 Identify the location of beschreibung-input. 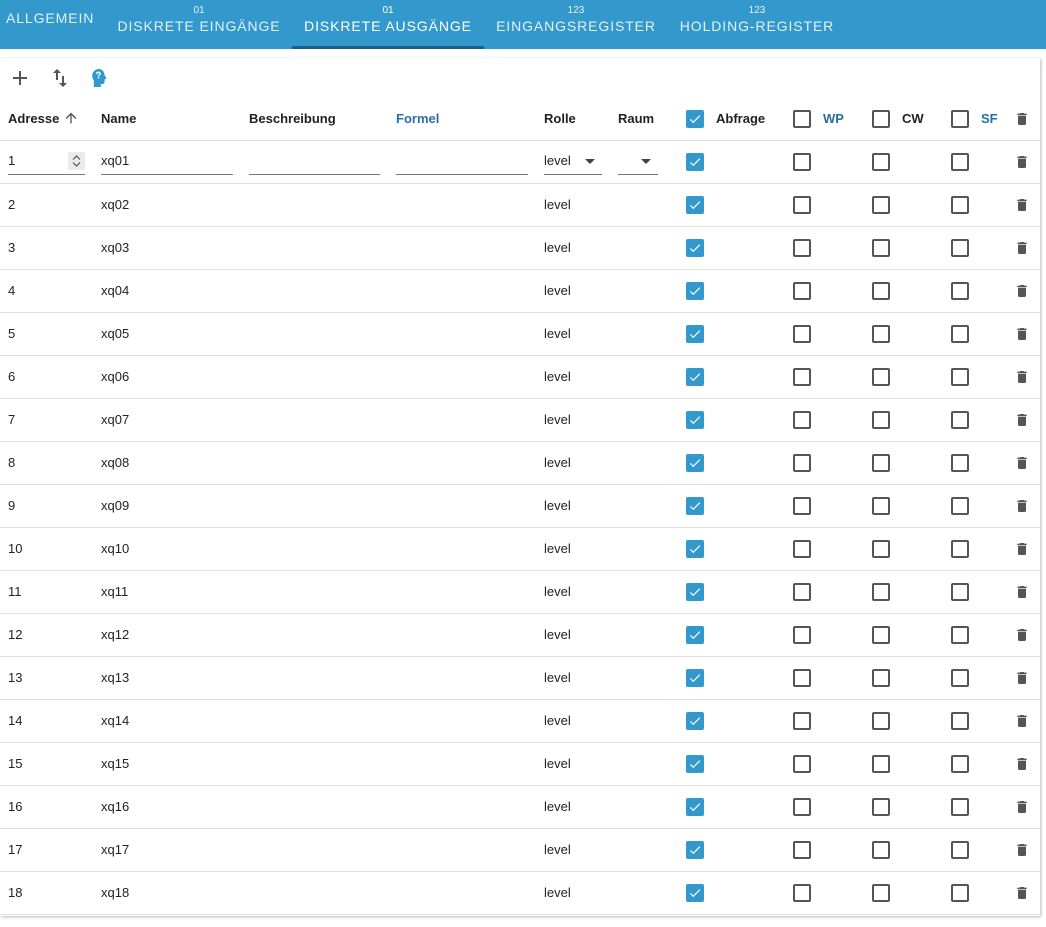
(314, 163).